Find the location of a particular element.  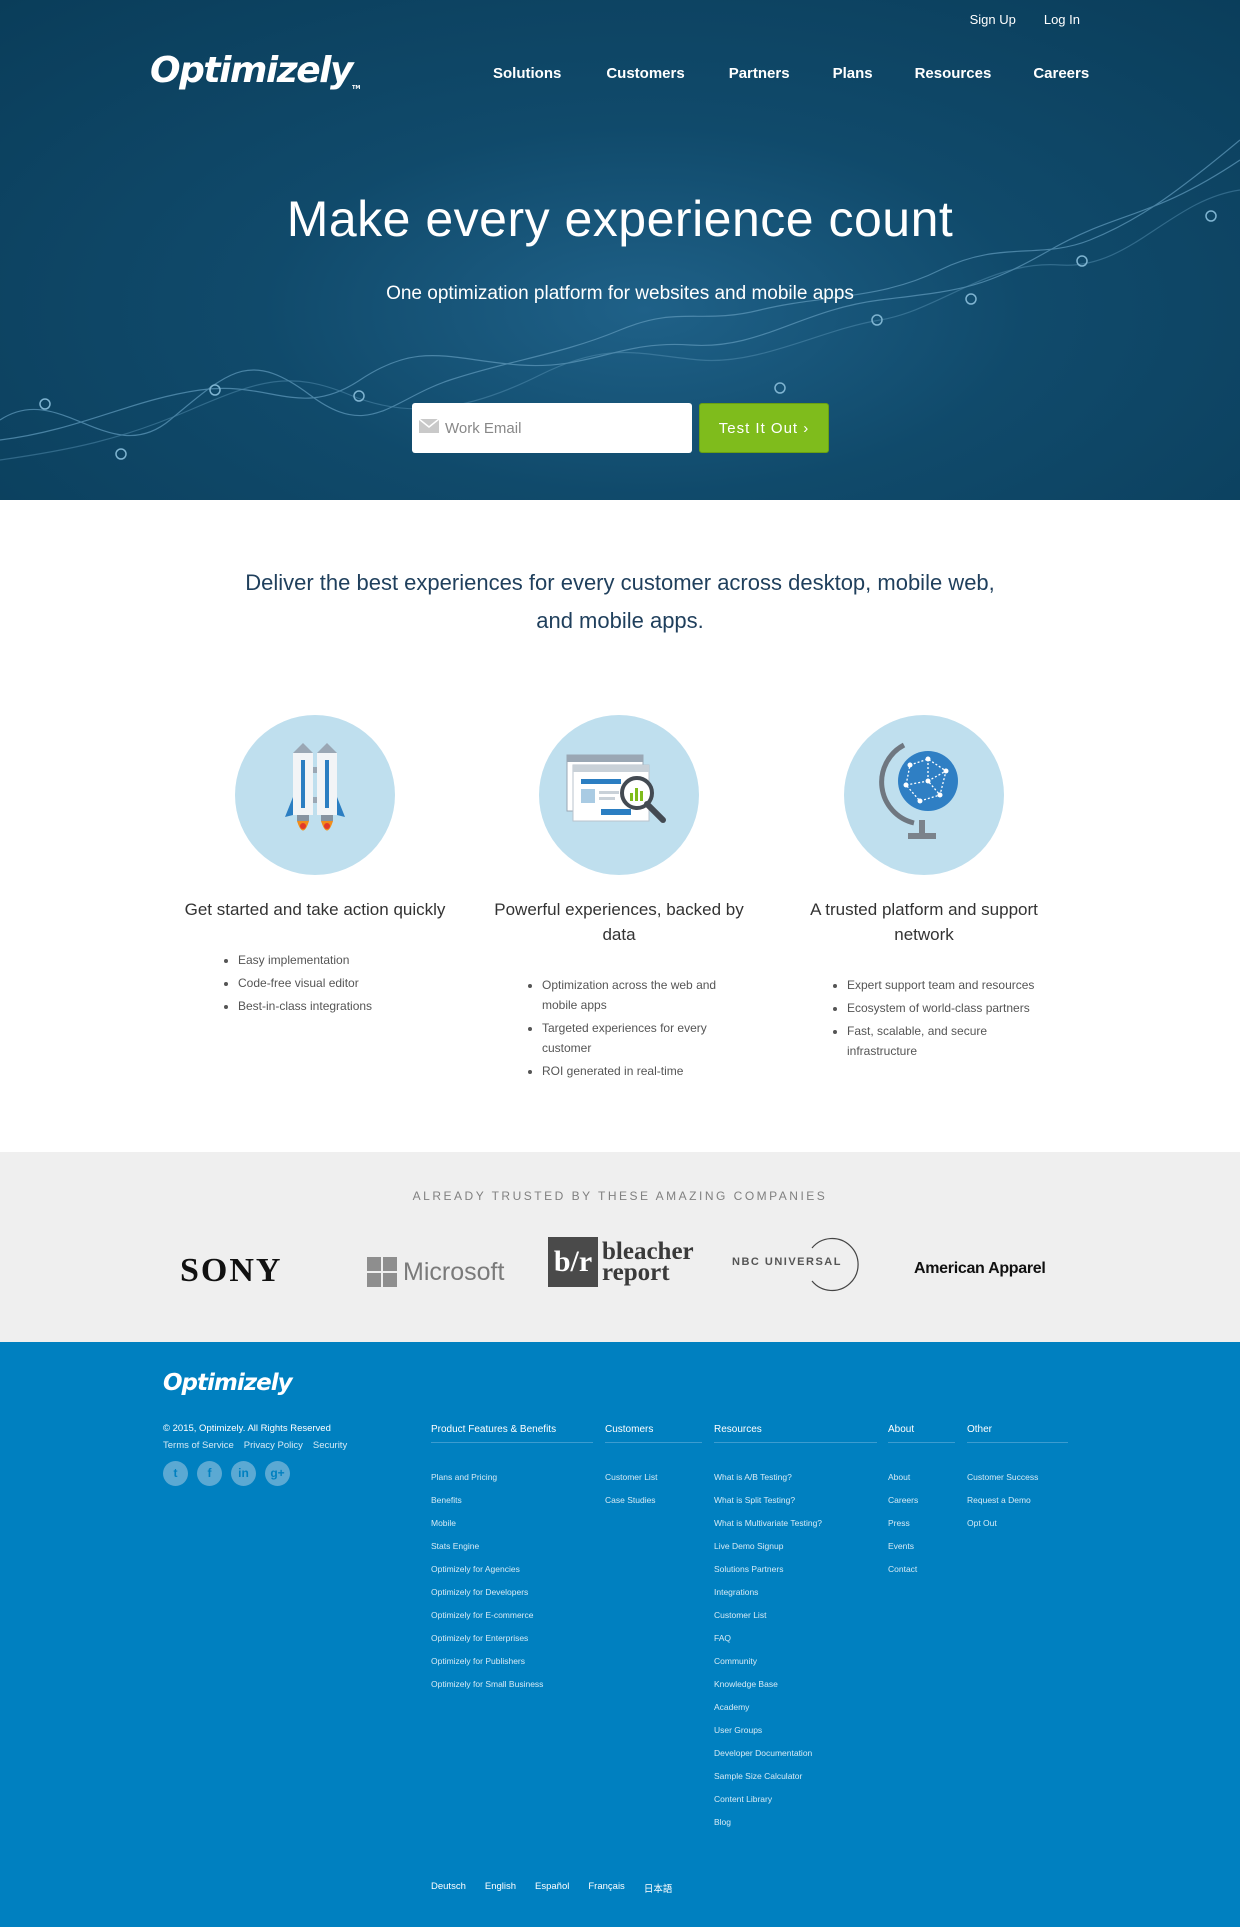

legal-links: Terms of Service Privacy Policy Security is located at coordinates (255, 1445).